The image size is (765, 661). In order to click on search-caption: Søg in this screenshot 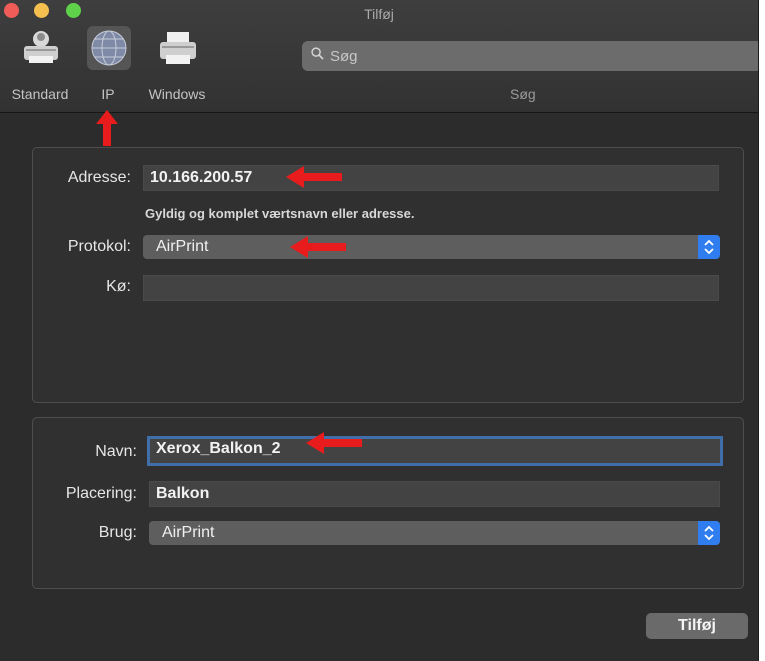, I will do `click(523, 94)`.